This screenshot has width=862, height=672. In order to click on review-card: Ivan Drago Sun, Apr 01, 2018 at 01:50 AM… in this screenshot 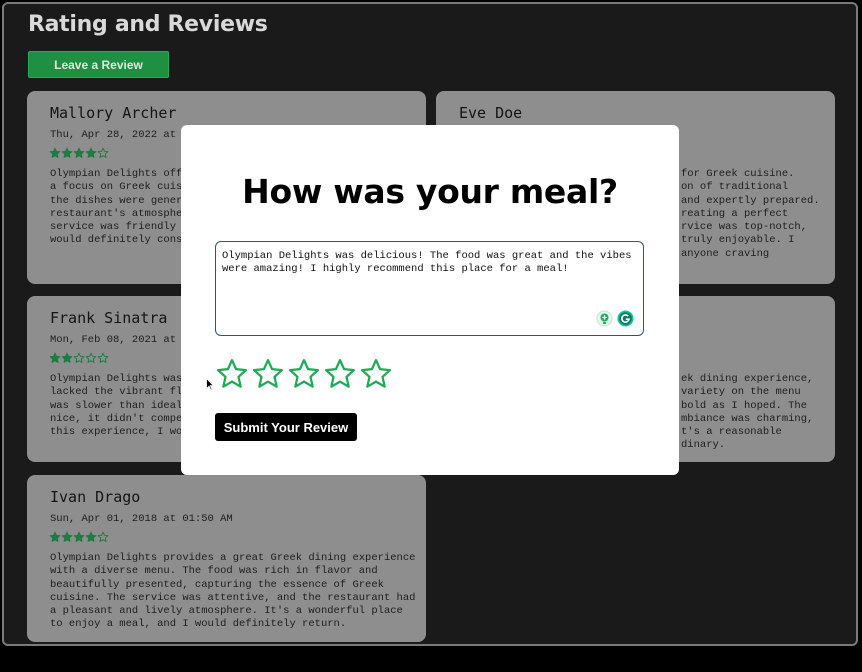, I will do `click(226, 558)`.